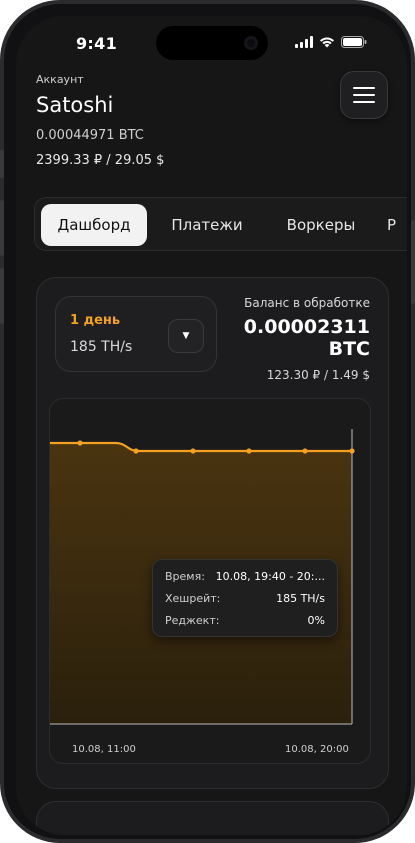  Describe the element at coordinates (75, 105) in the screenshot. I see `account-name: Satoshi` at that location.